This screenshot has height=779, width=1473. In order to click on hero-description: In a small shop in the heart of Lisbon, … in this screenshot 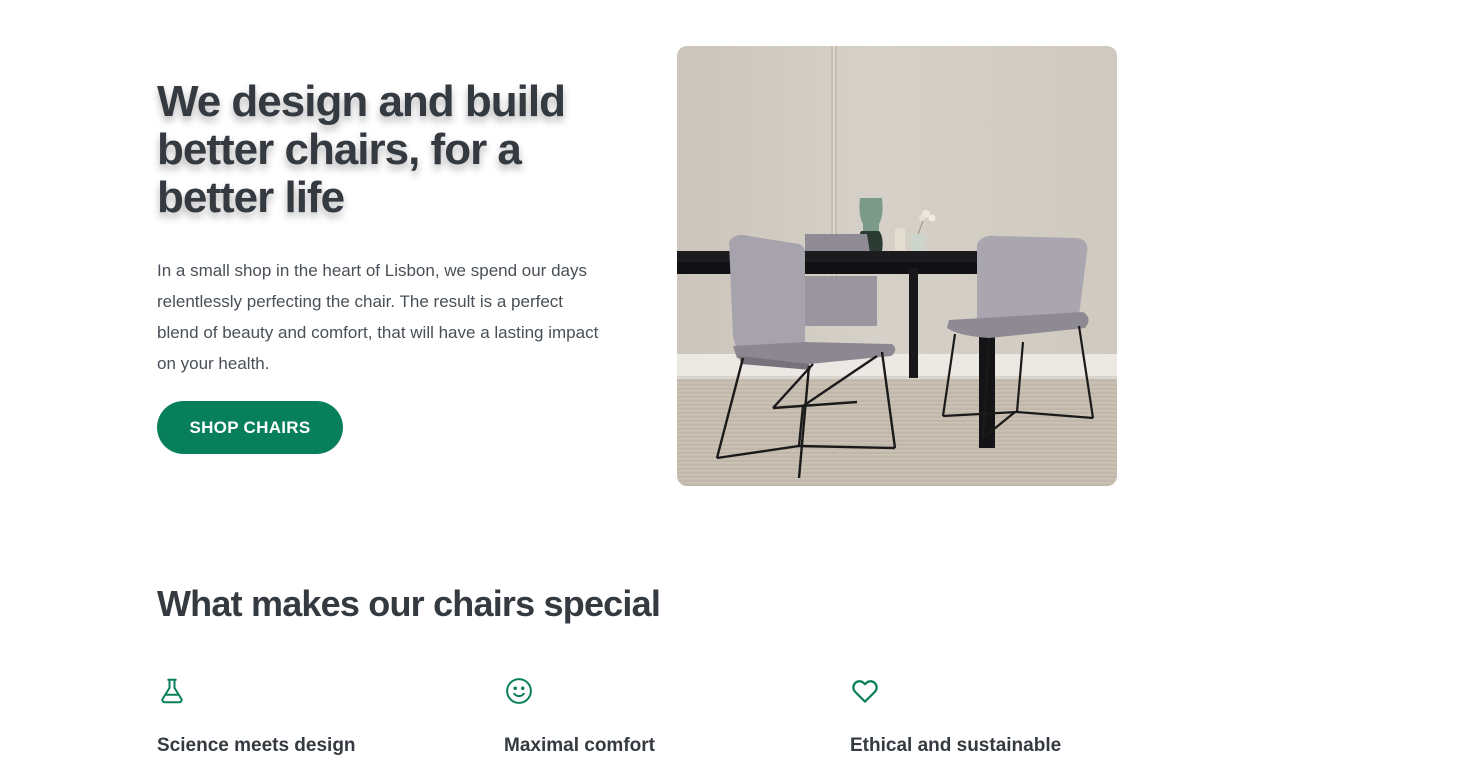, I will do `click(378, 317)`.